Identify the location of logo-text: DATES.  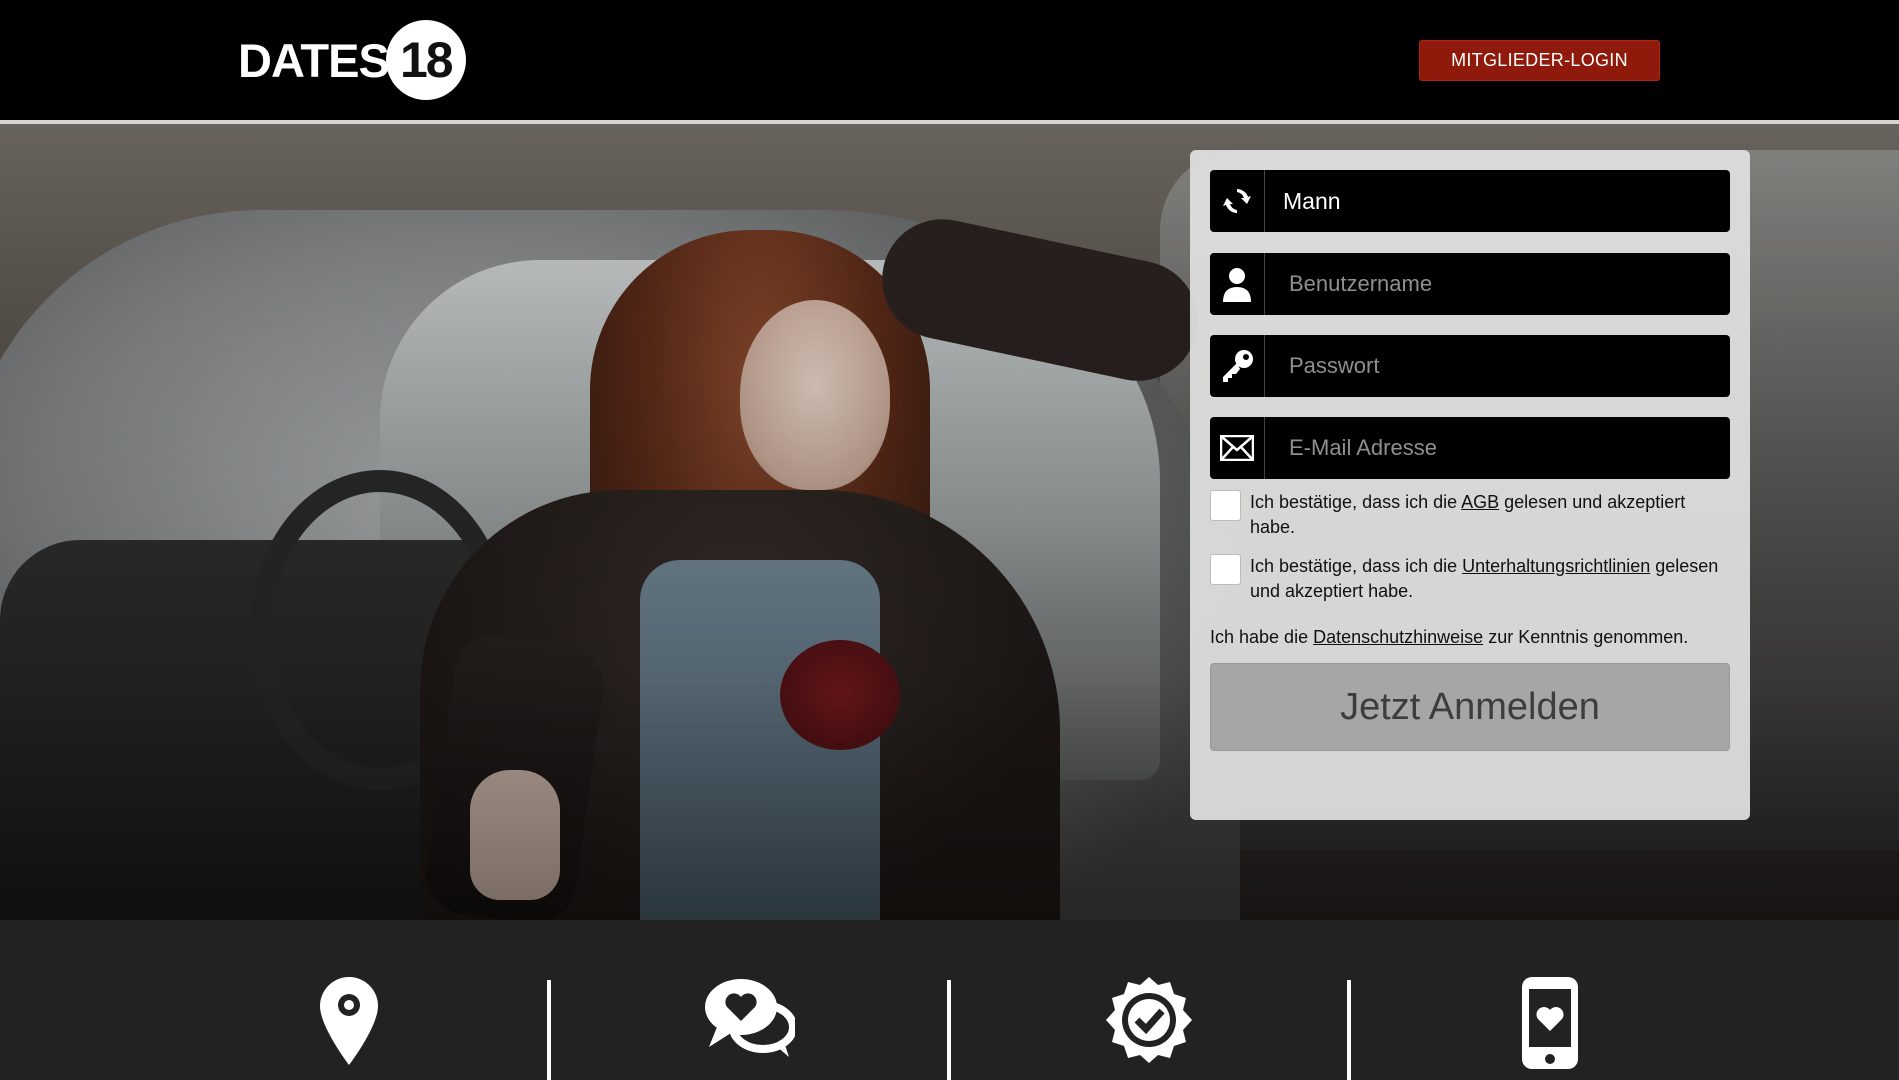
(314, 60).